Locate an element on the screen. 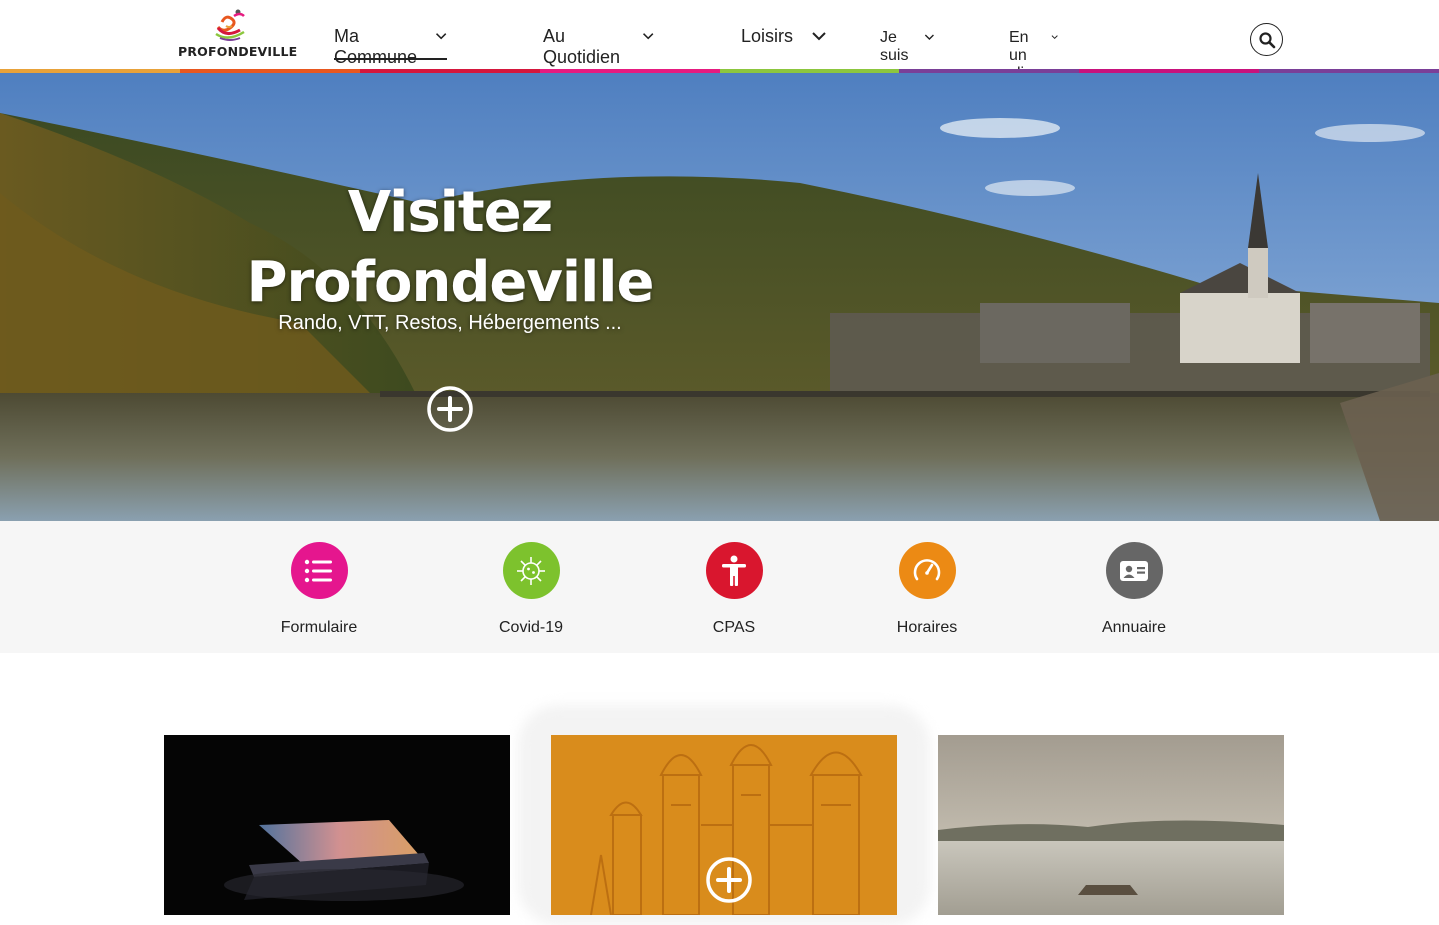  search-icon is located at coordinates (1266, 39).